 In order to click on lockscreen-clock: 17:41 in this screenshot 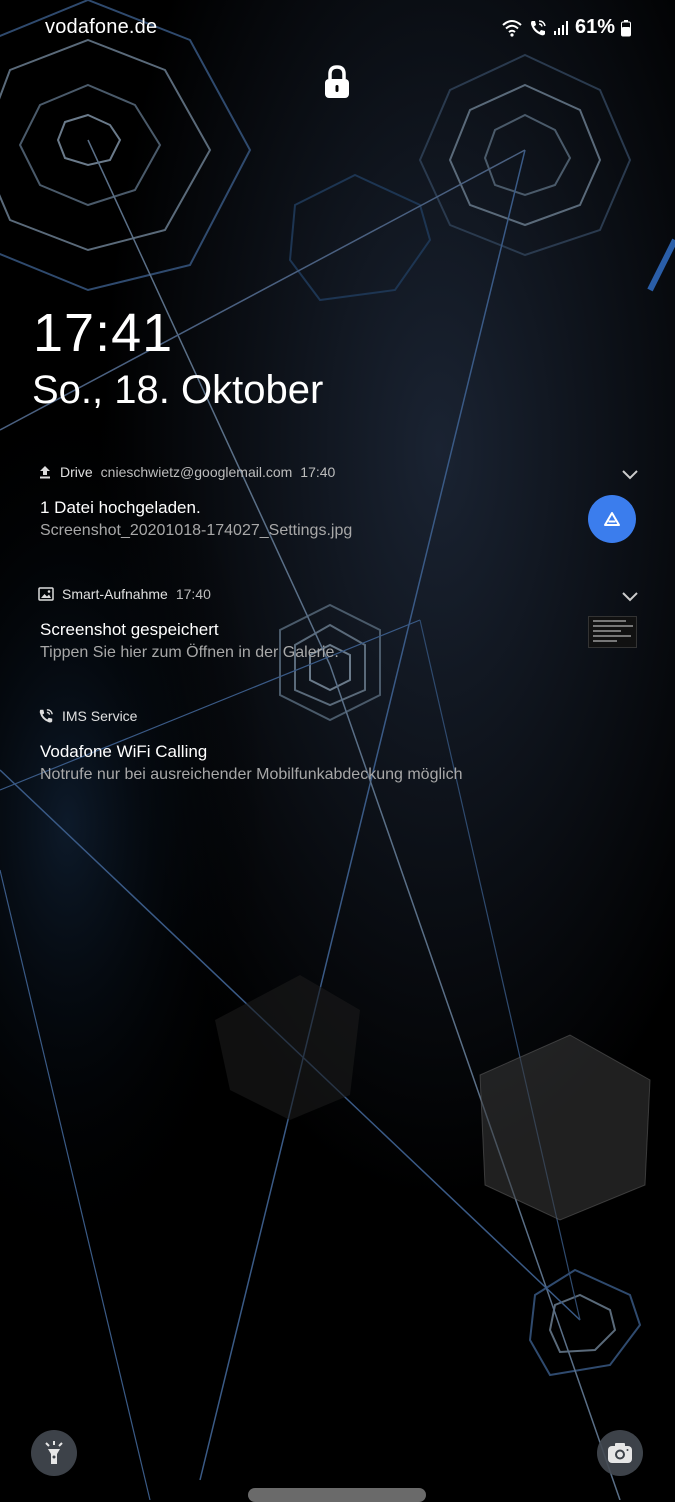, I will do `click(103, 333)`.